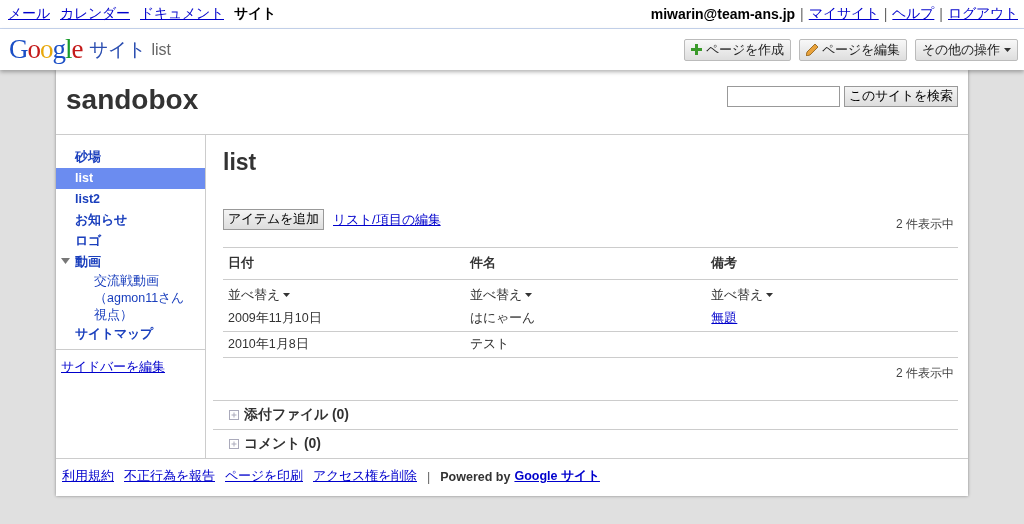 Image resolution: width=1024 pixels, height=524 pixels. I want to click on user-email: miwarin@team-ans.jp, so click(723, 14).